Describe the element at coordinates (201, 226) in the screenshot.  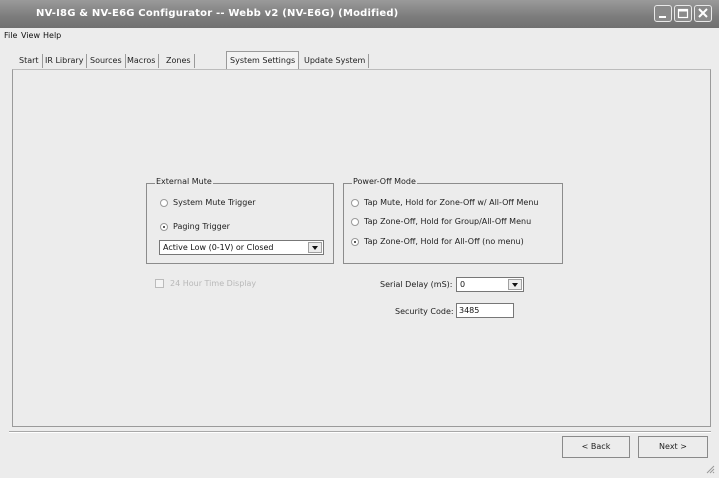
I see `paging-trigger-label: Paging Trigger` at that location.